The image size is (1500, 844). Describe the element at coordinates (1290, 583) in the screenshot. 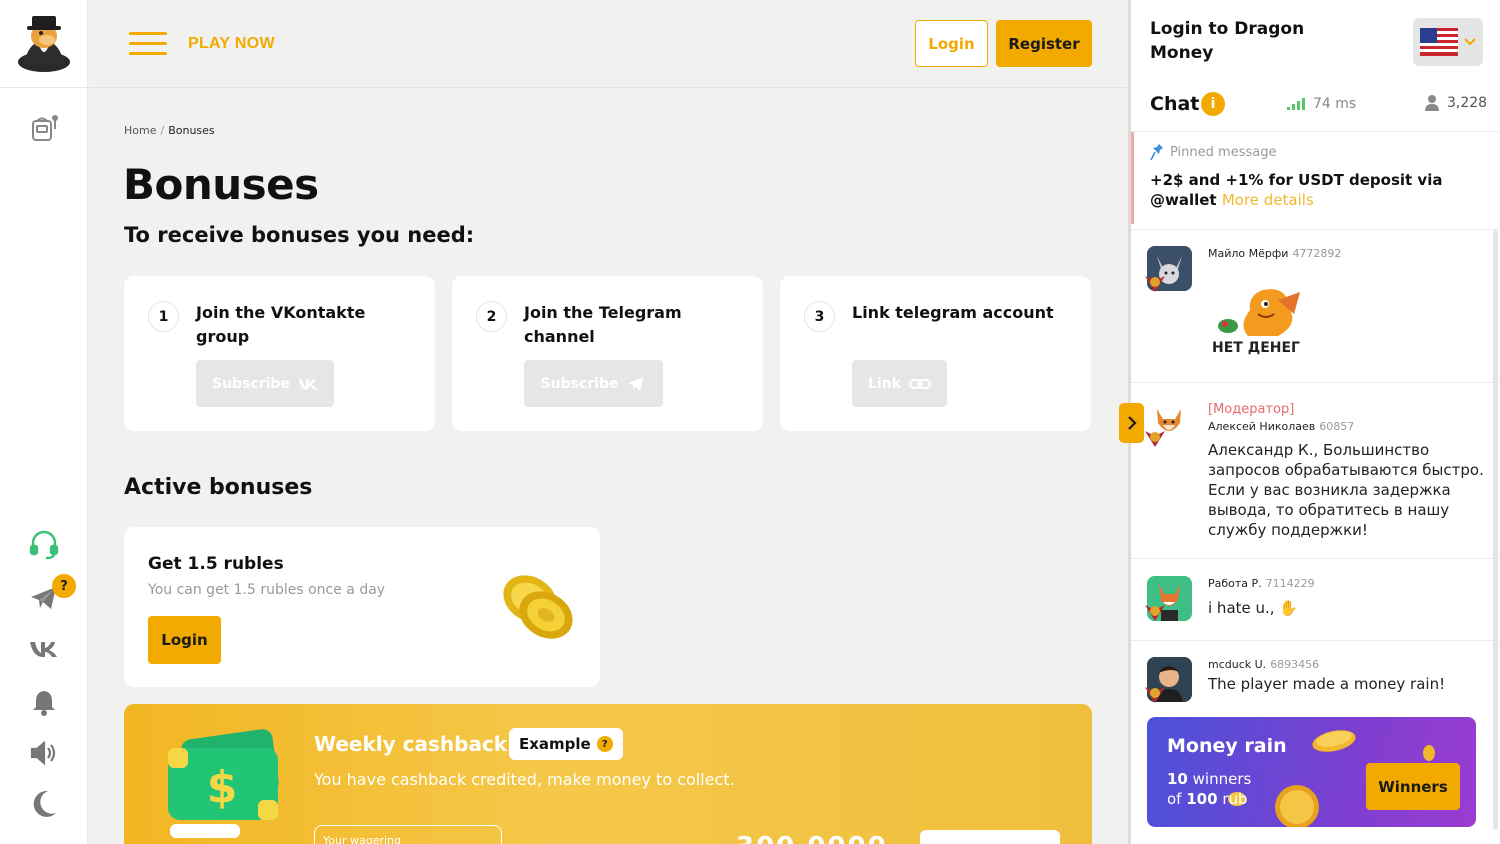

I see `author-id: 7114229` at that location.